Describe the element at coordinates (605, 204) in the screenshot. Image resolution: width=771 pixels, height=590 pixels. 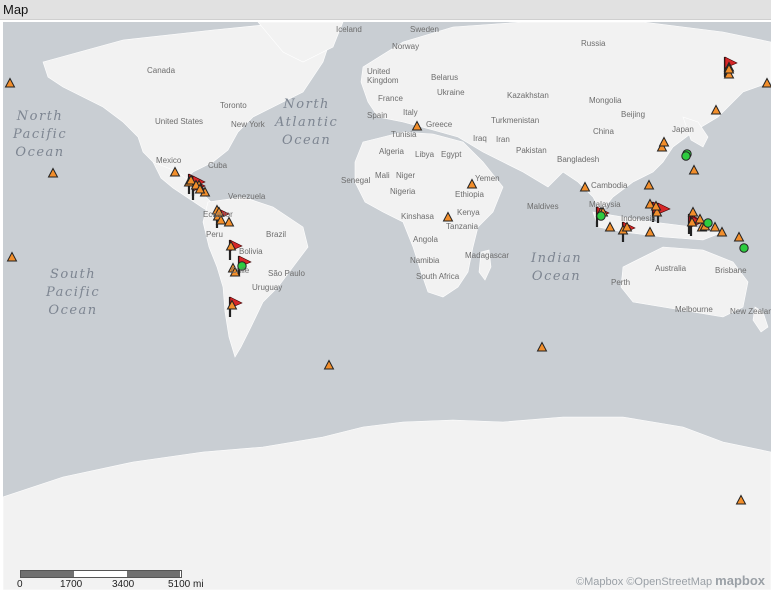
I see `place-label: Malaysia` at that location.